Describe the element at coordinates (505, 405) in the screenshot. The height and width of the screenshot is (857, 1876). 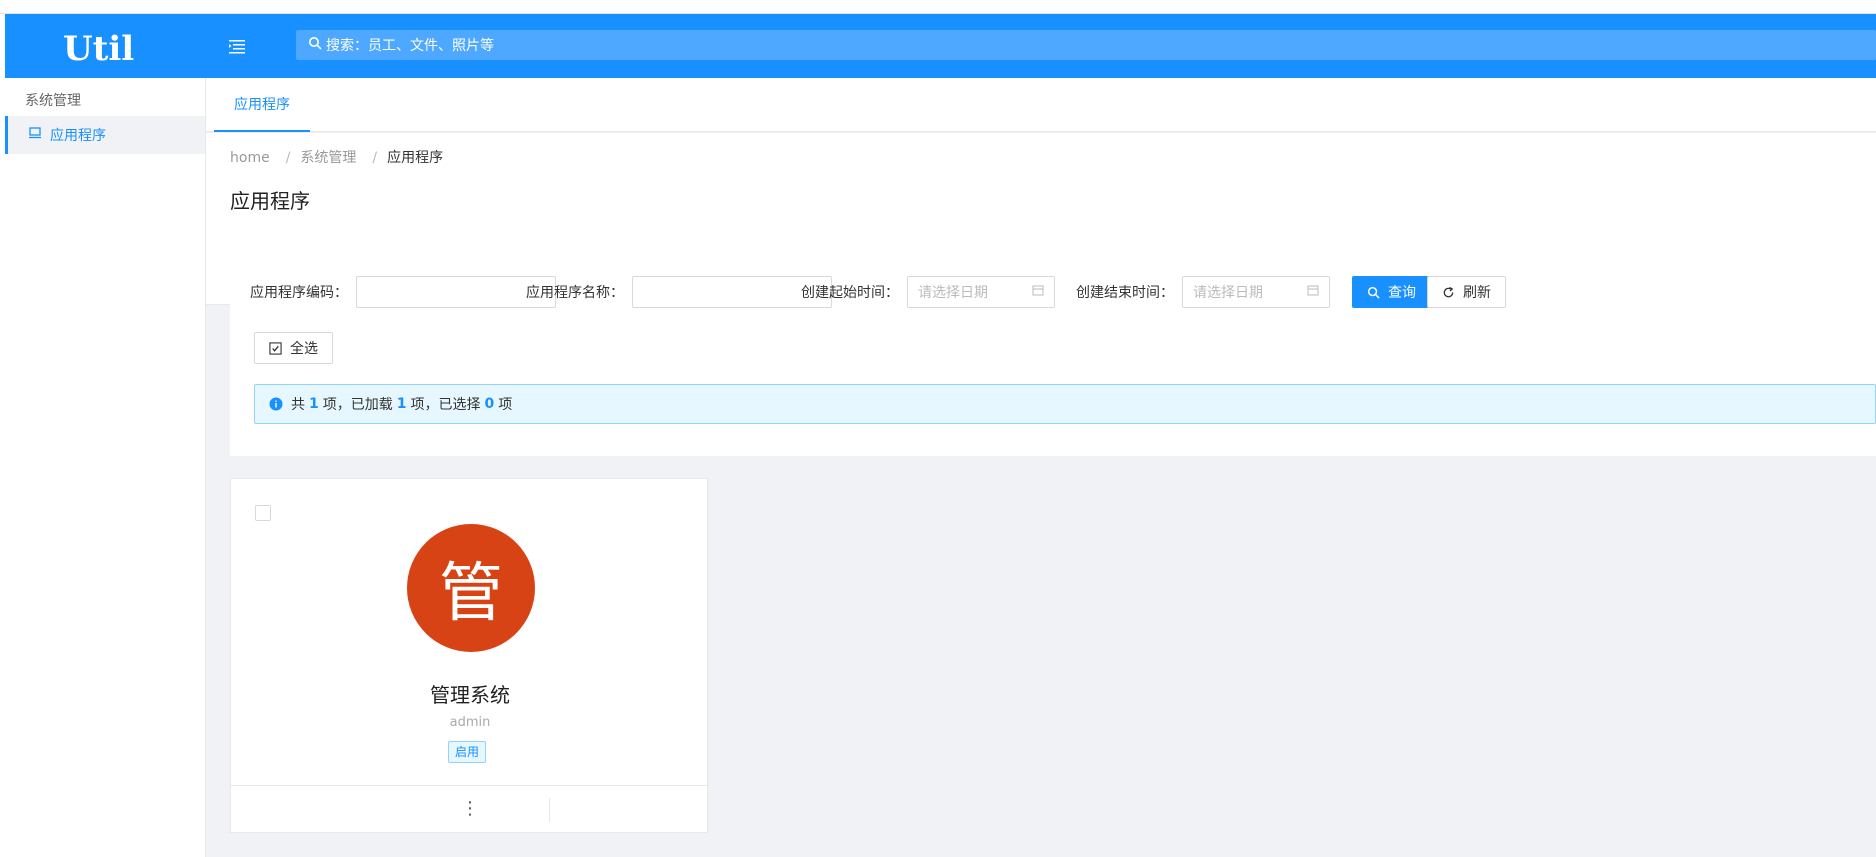
I see `summary-suffix: 项` at that location.